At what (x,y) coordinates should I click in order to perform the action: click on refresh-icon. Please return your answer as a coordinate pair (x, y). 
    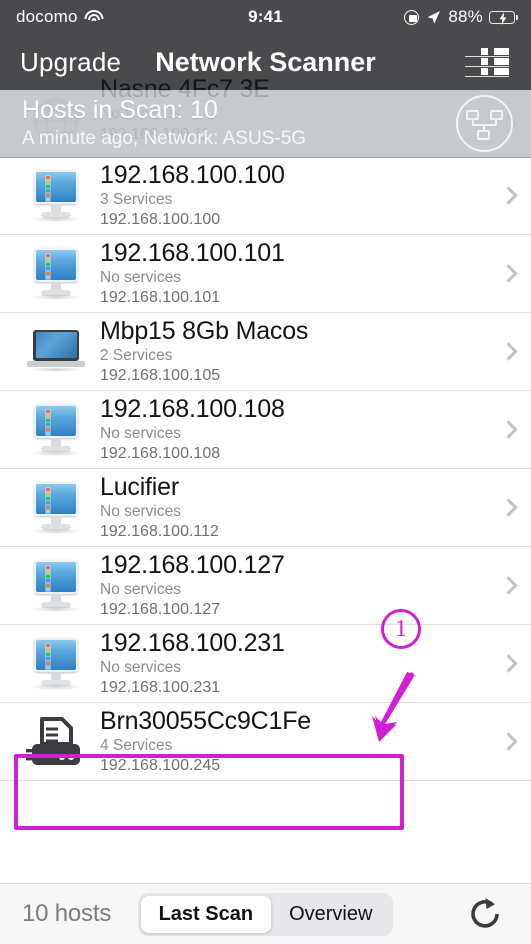
    Looking at the image, I should click on (485, 914).